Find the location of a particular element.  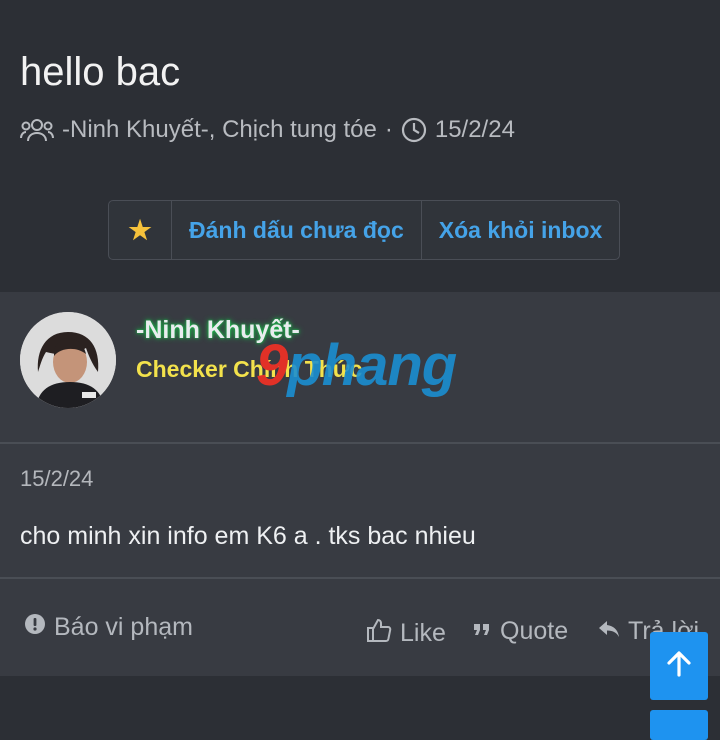

like-button: Like is located at coordinates (406, 633).